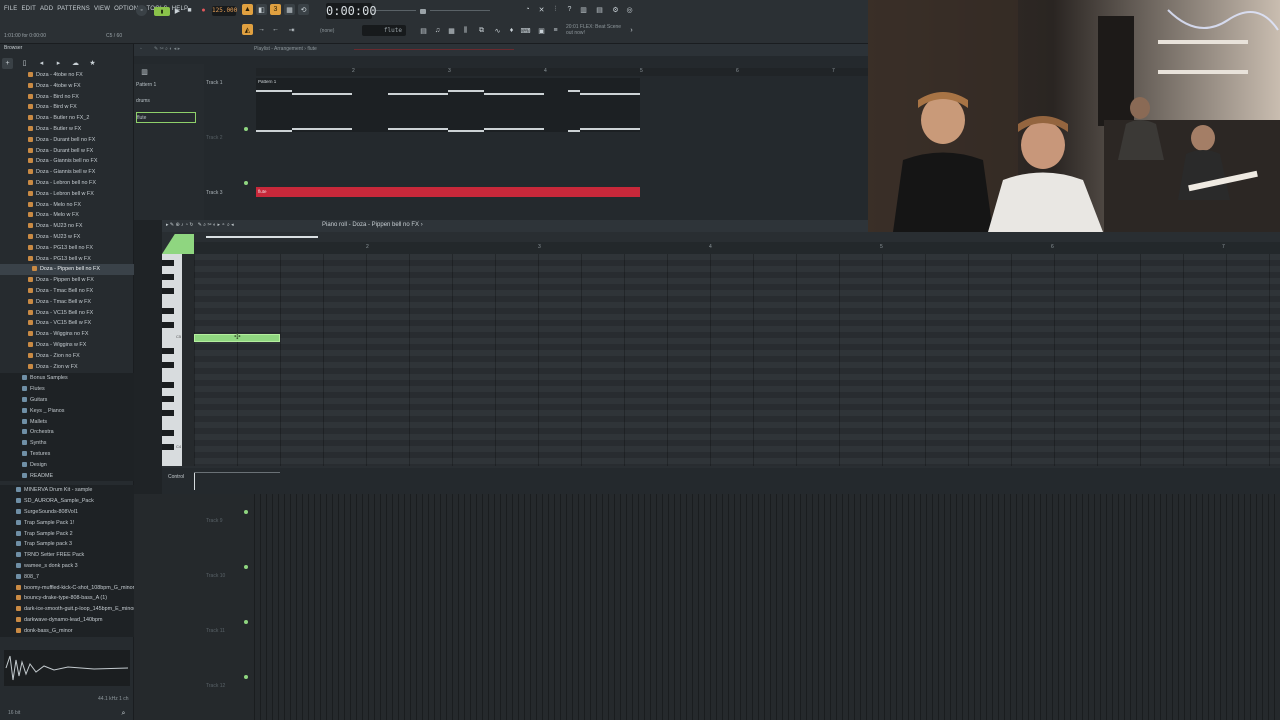  I want to click on browser-file-item: Doza - Bird no FX, so click(67, 97).